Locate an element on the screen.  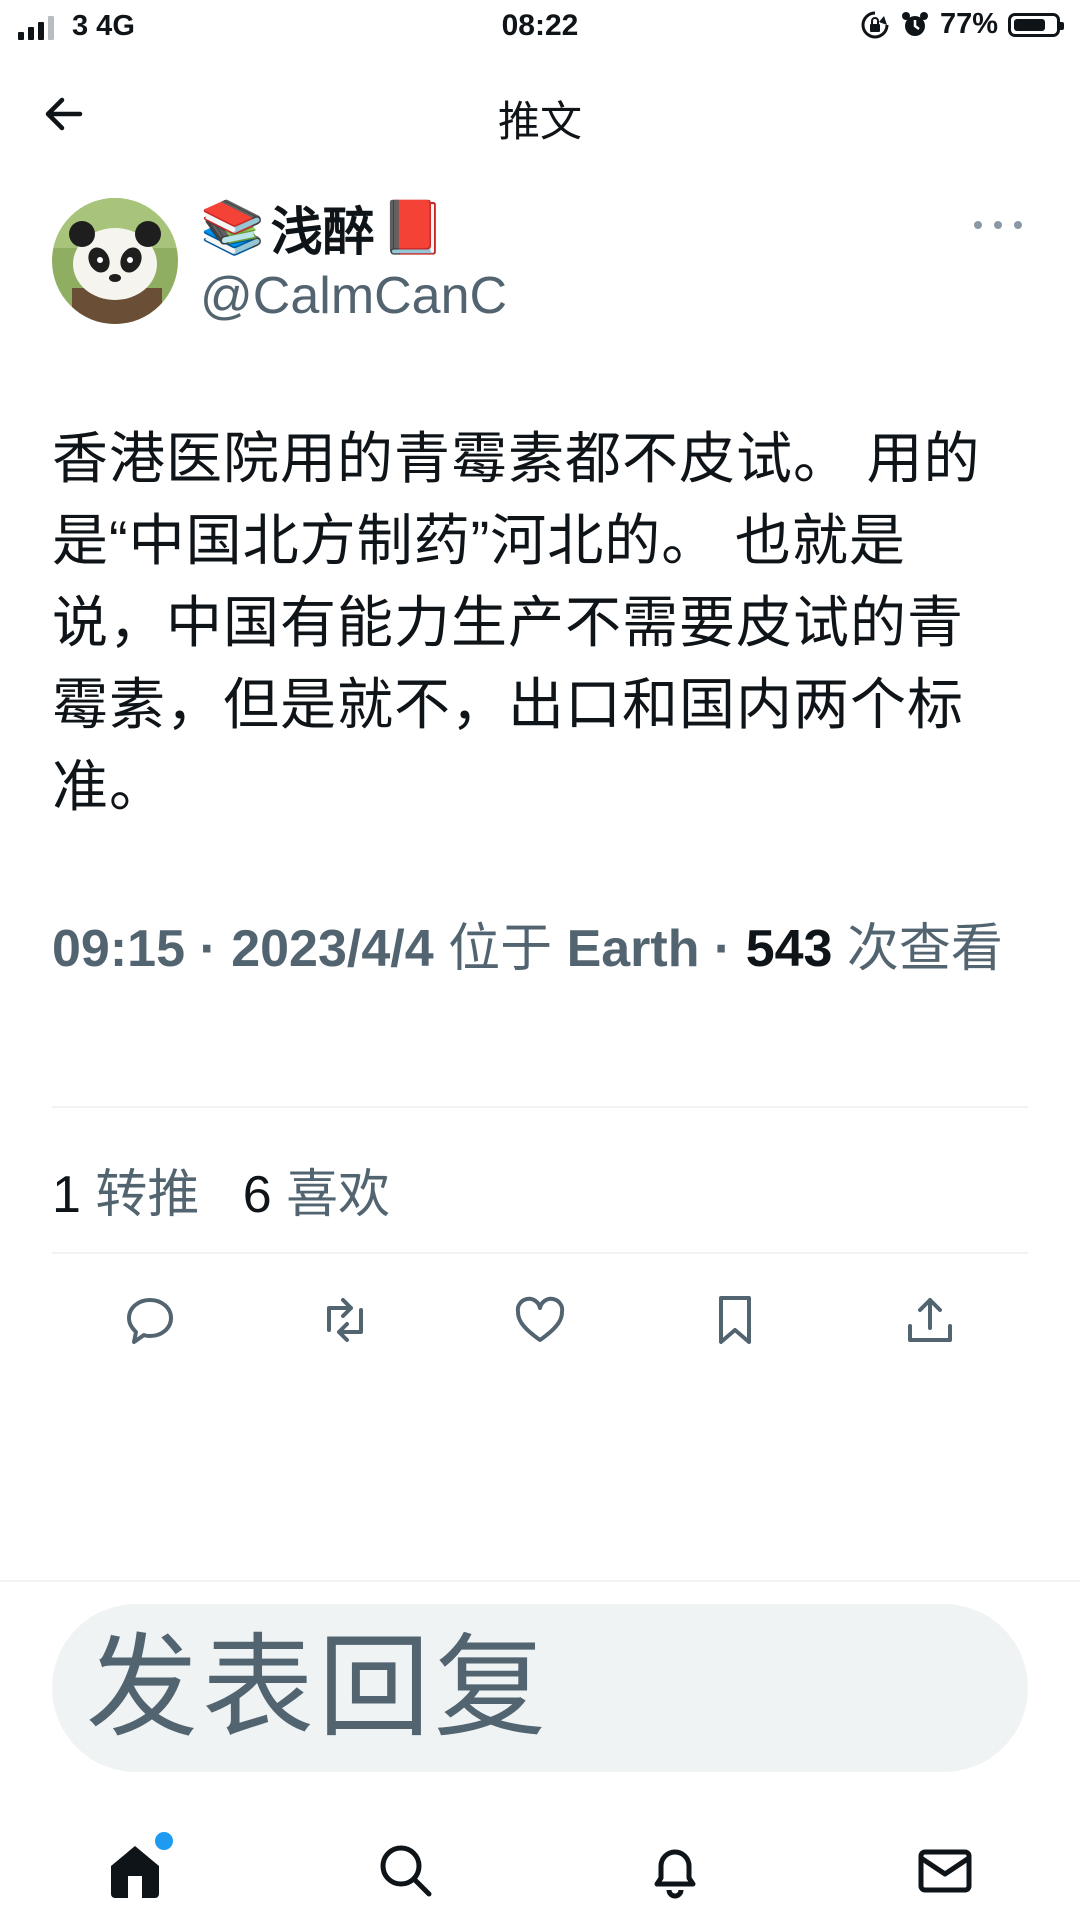
like-icon is located at coordinates (540, 1320).